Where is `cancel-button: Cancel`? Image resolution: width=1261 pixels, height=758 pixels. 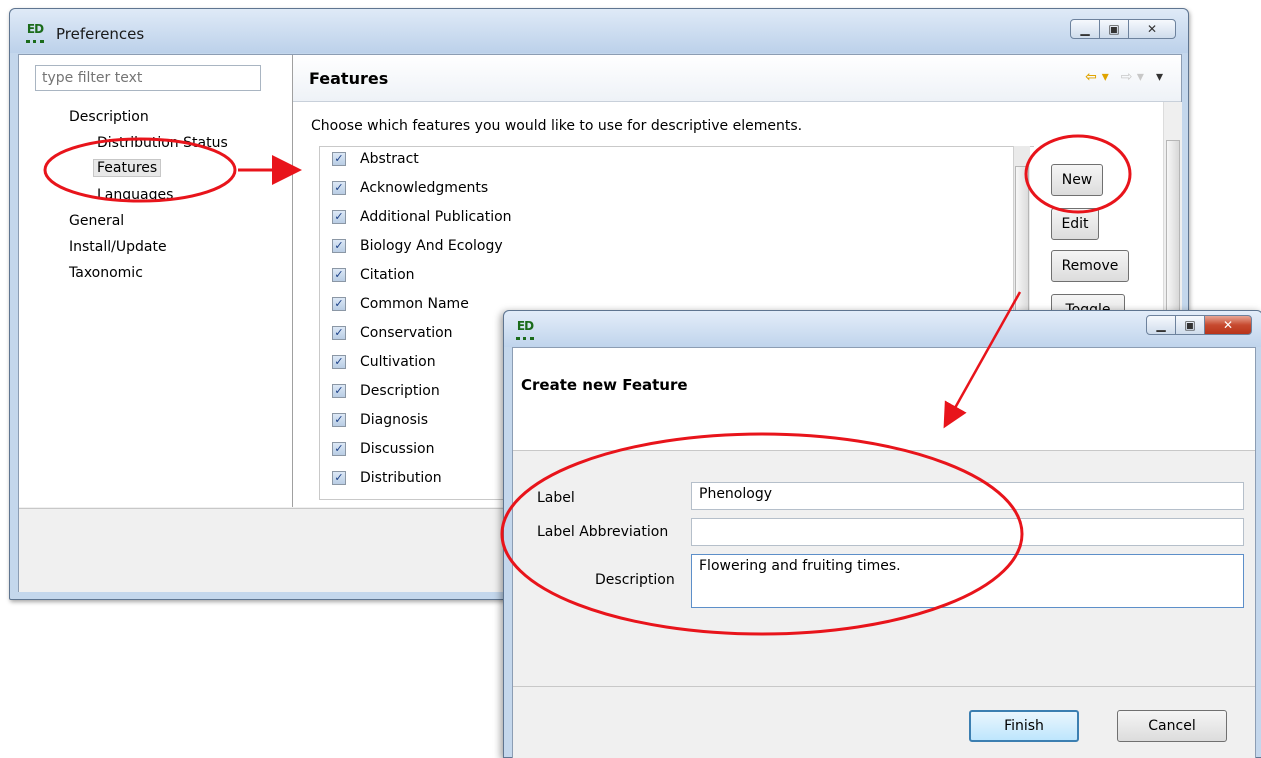 cancel-button: Cancel is located at coordinates (1172, 726).